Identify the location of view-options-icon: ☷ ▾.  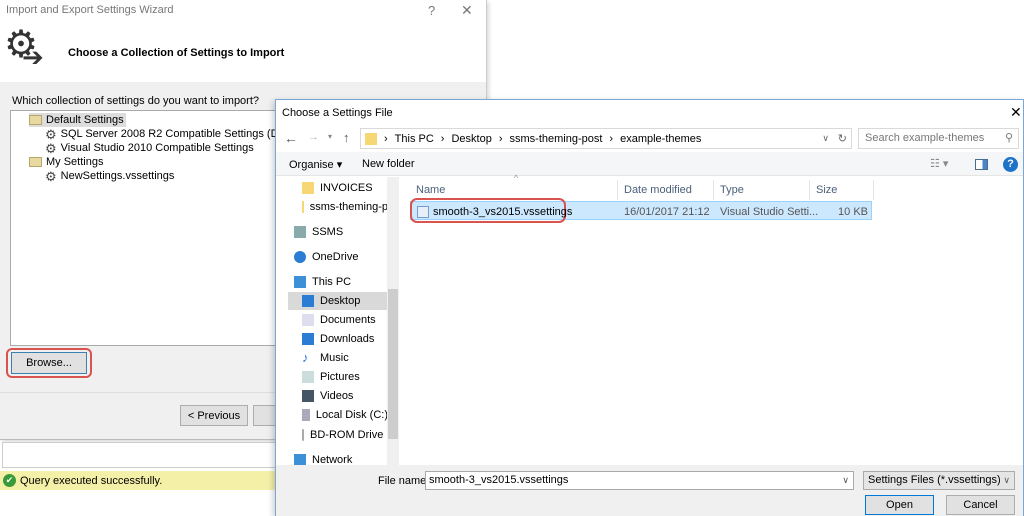
(939, 163).